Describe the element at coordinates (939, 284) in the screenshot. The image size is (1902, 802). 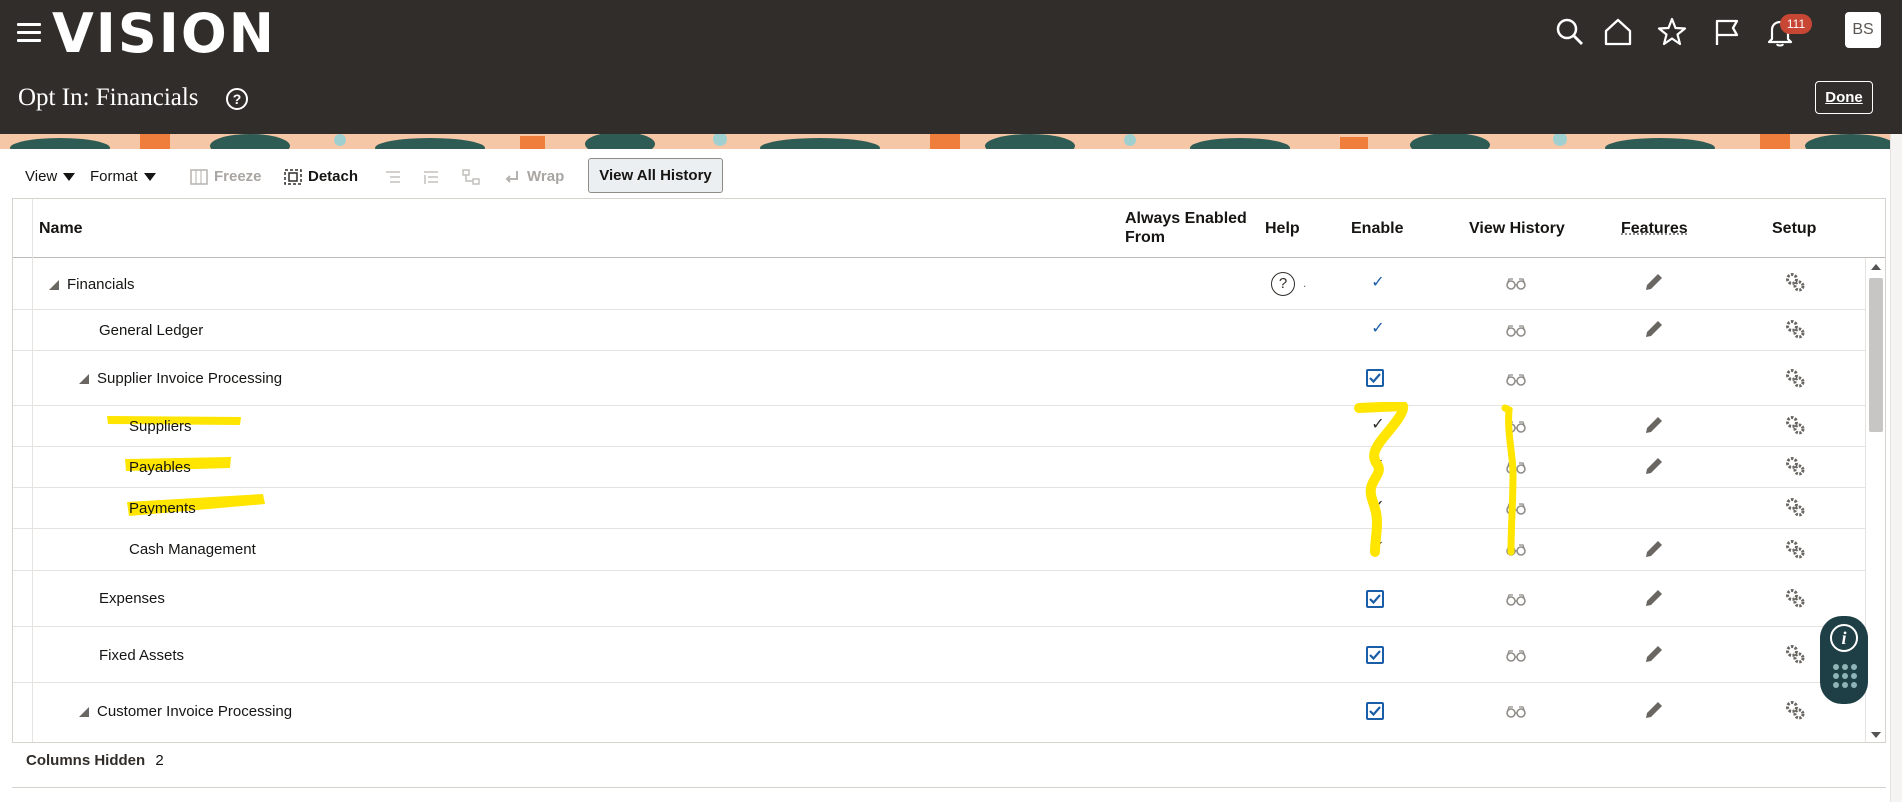
I see `table-row: Financials ? . ✓` at that location.